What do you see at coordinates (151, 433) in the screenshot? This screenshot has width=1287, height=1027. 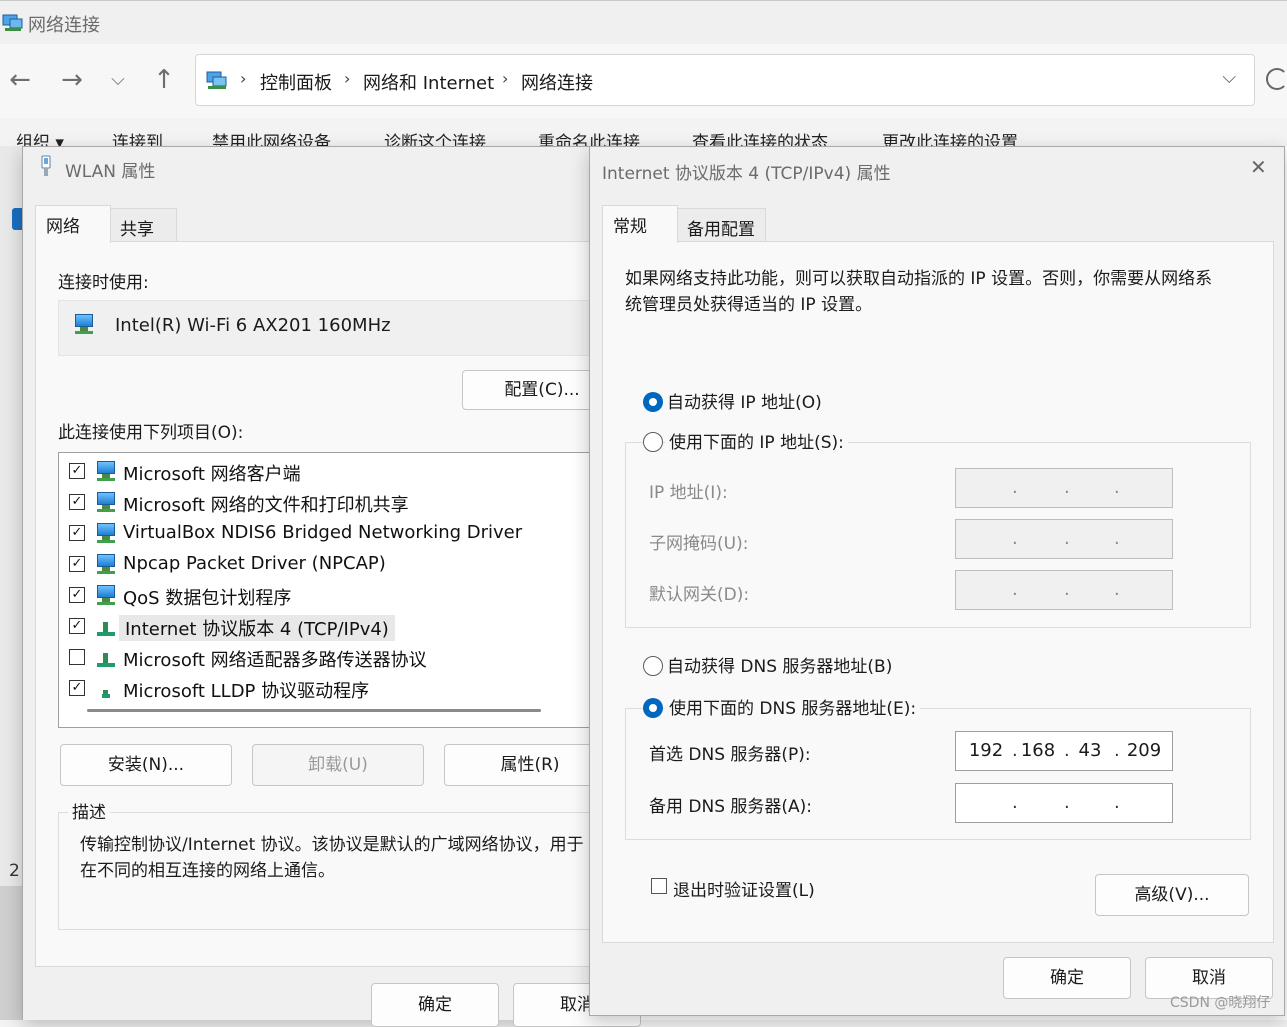 I see `items-label: 此连接使用下列项目(O):` at bounding box center [151, 433].